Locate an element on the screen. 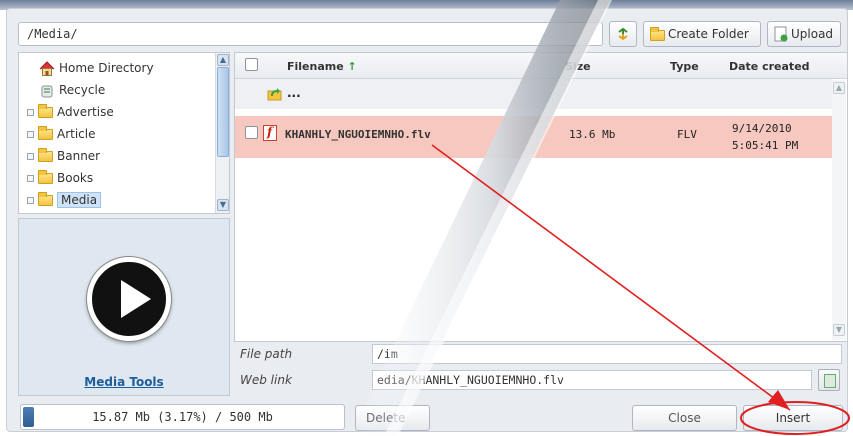 Image resolution: width=853 pixels, height=436 pixels. create-folder-button: Create Folder is located at coordinates (702, 34).